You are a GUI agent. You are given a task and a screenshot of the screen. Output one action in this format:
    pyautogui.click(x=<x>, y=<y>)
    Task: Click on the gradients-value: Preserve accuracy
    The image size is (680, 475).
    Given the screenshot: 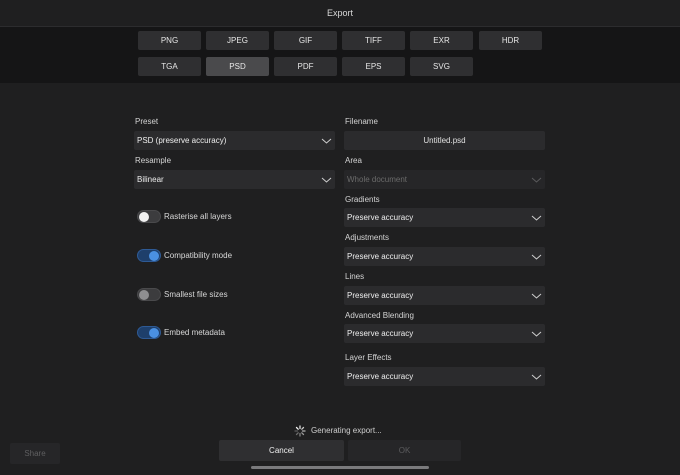 What is the action you would take?
    pyautogui.click(x=380, y=217)
    